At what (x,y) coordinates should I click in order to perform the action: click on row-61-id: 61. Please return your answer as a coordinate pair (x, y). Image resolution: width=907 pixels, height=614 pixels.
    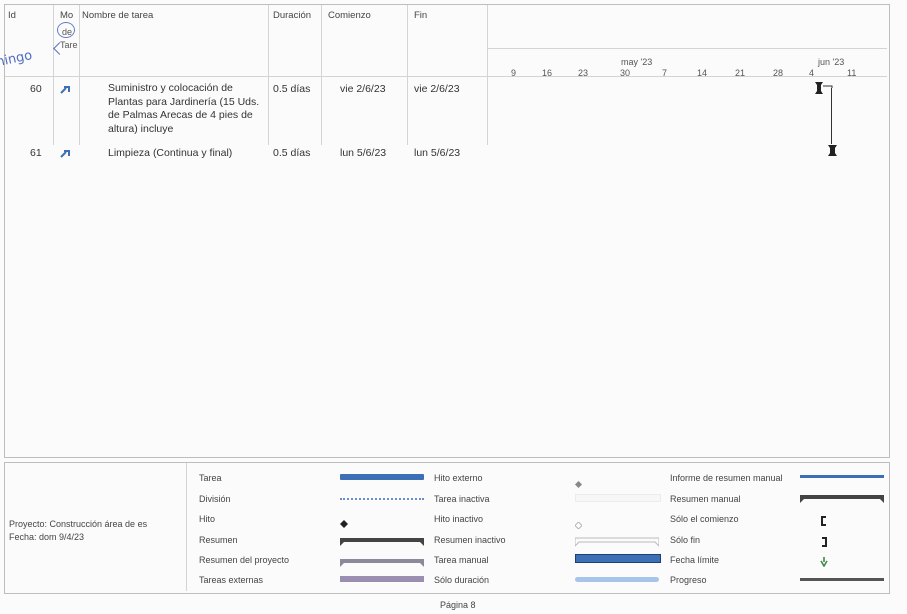
    Looking at the image, I should click on (36, 153).